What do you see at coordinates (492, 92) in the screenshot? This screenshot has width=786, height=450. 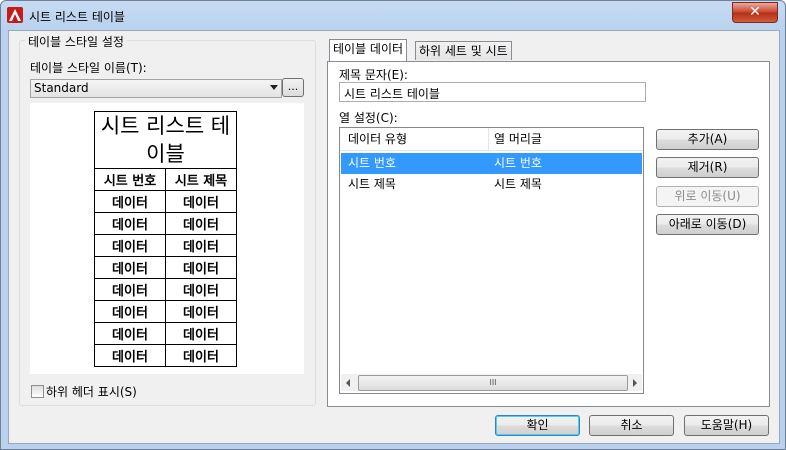 I see `title-text-input: 시트 리스트 테이블` at bounding box center [492, 92].